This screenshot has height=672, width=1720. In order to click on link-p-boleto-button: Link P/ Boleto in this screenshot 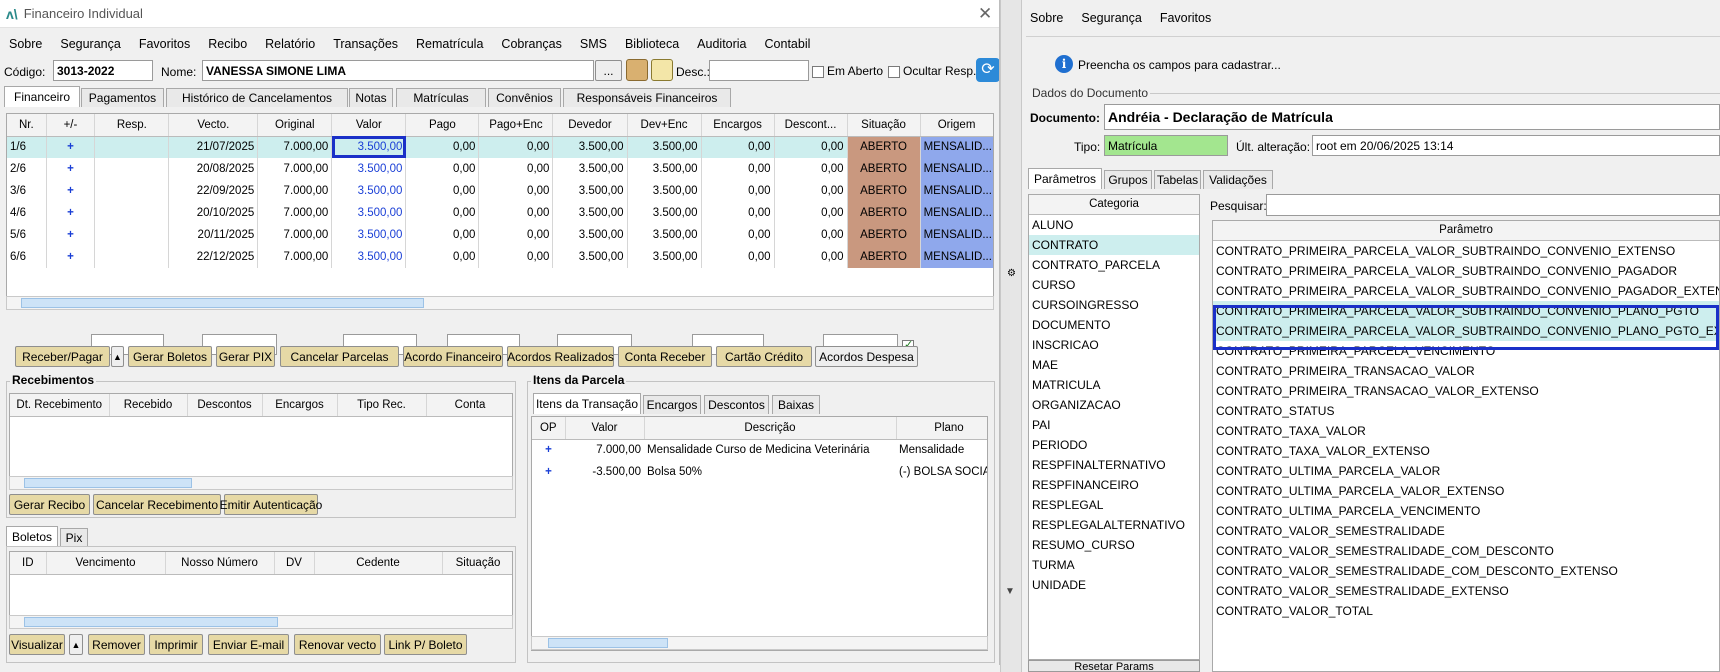, I will do `click(425, 644)`.